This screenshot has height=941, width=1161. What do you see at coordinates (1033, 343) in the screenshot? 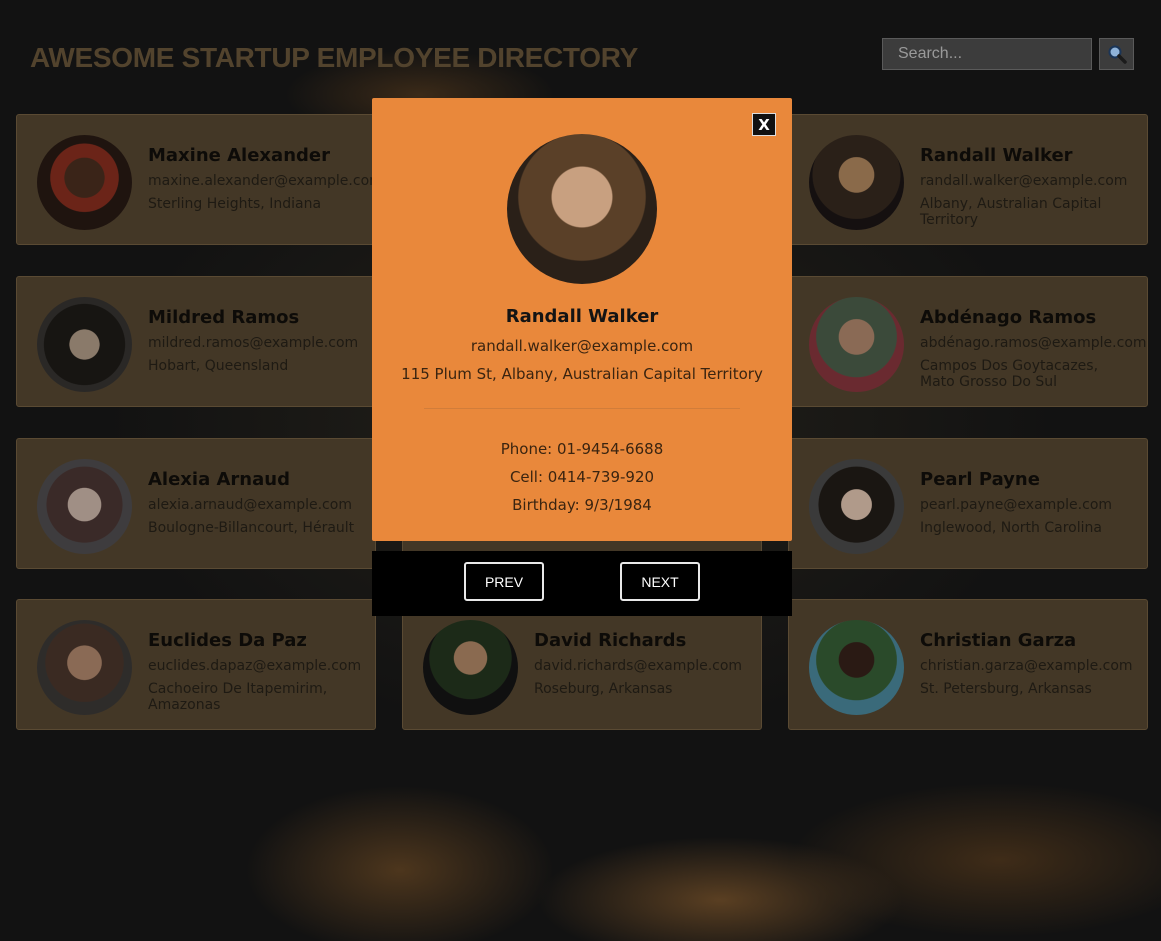
I see `employee-email: abdénago.ramos@example.com` at bounding box center [1033, 343].